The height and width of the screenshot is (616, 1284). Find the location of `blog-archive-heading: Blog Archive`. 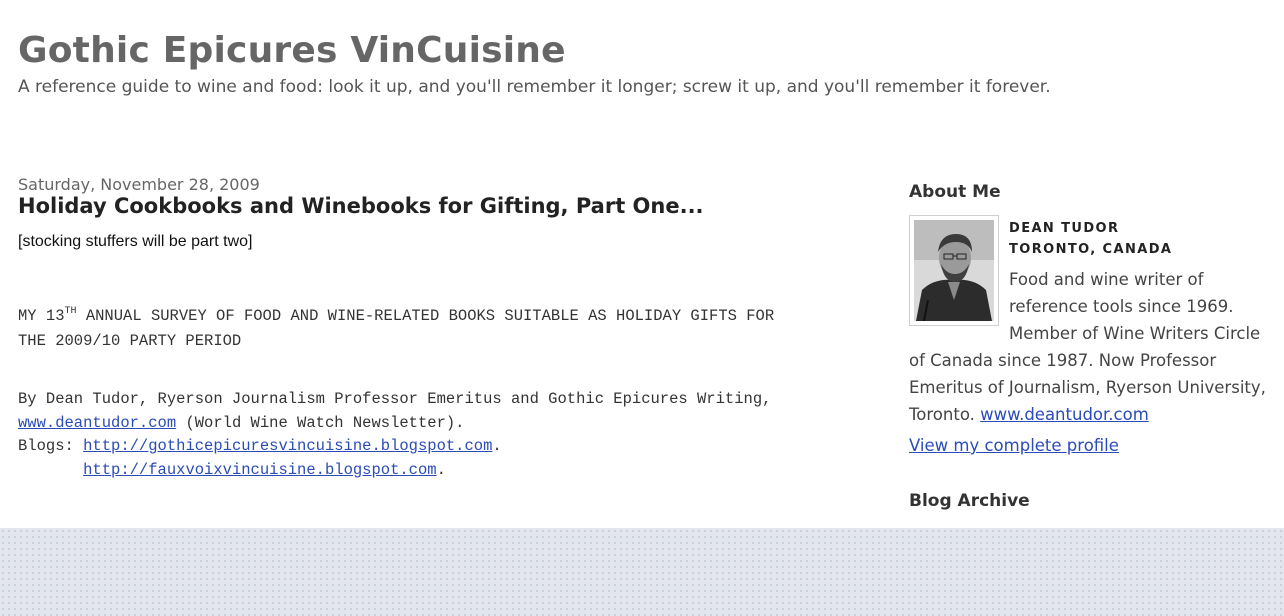

blog-archive-heading: Blog Archive is located at coordinates (969, 501).